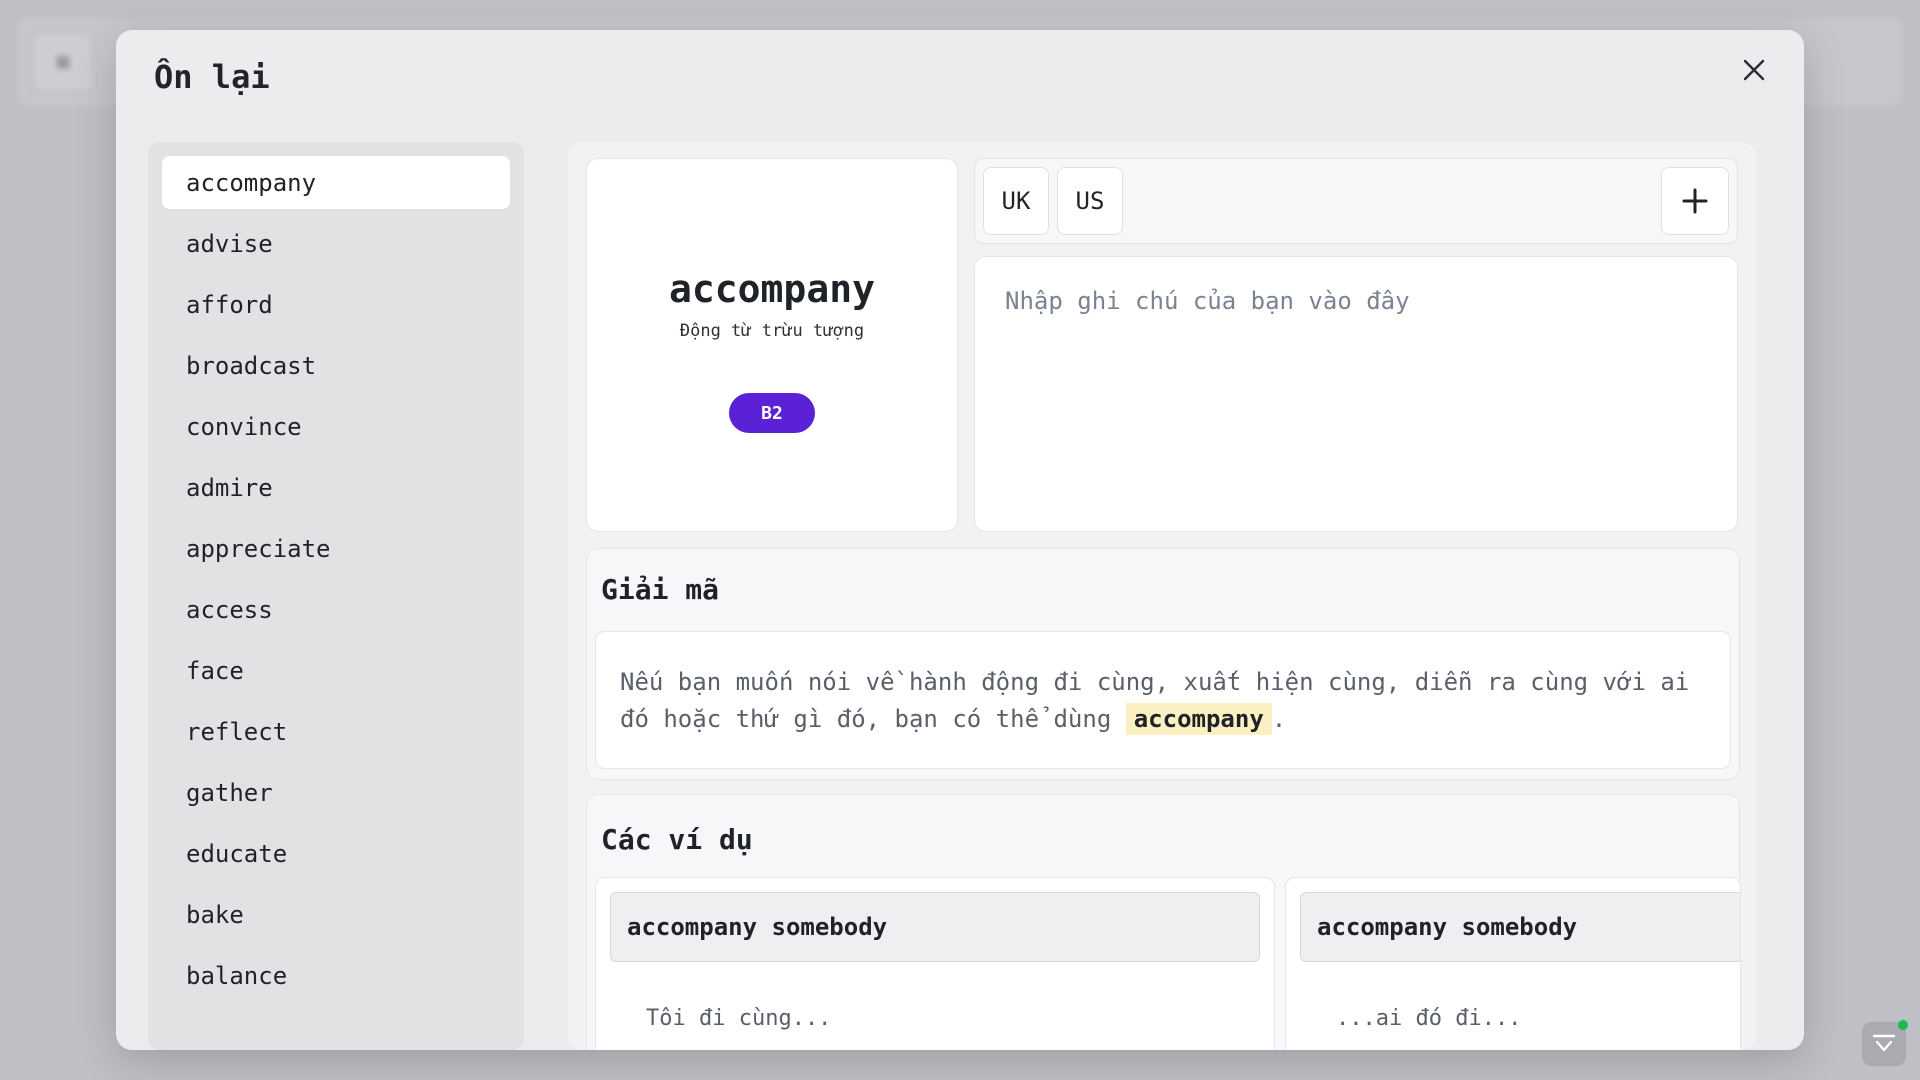  I want to click on word-list-item: reflect, so click(336, 731).